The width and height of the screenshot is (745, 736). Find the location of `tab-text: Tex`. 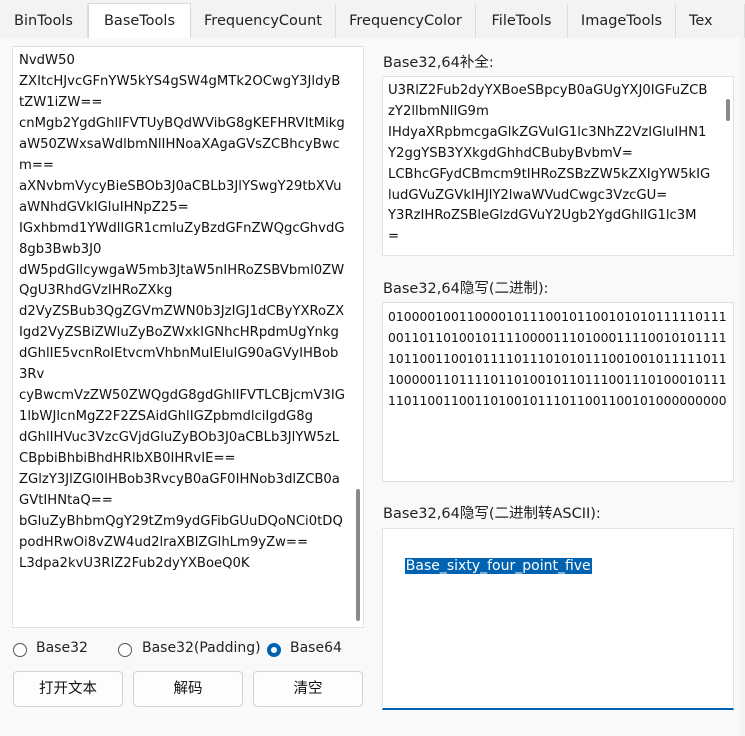

tab-text: Tex is located at coordinates (710, 21).